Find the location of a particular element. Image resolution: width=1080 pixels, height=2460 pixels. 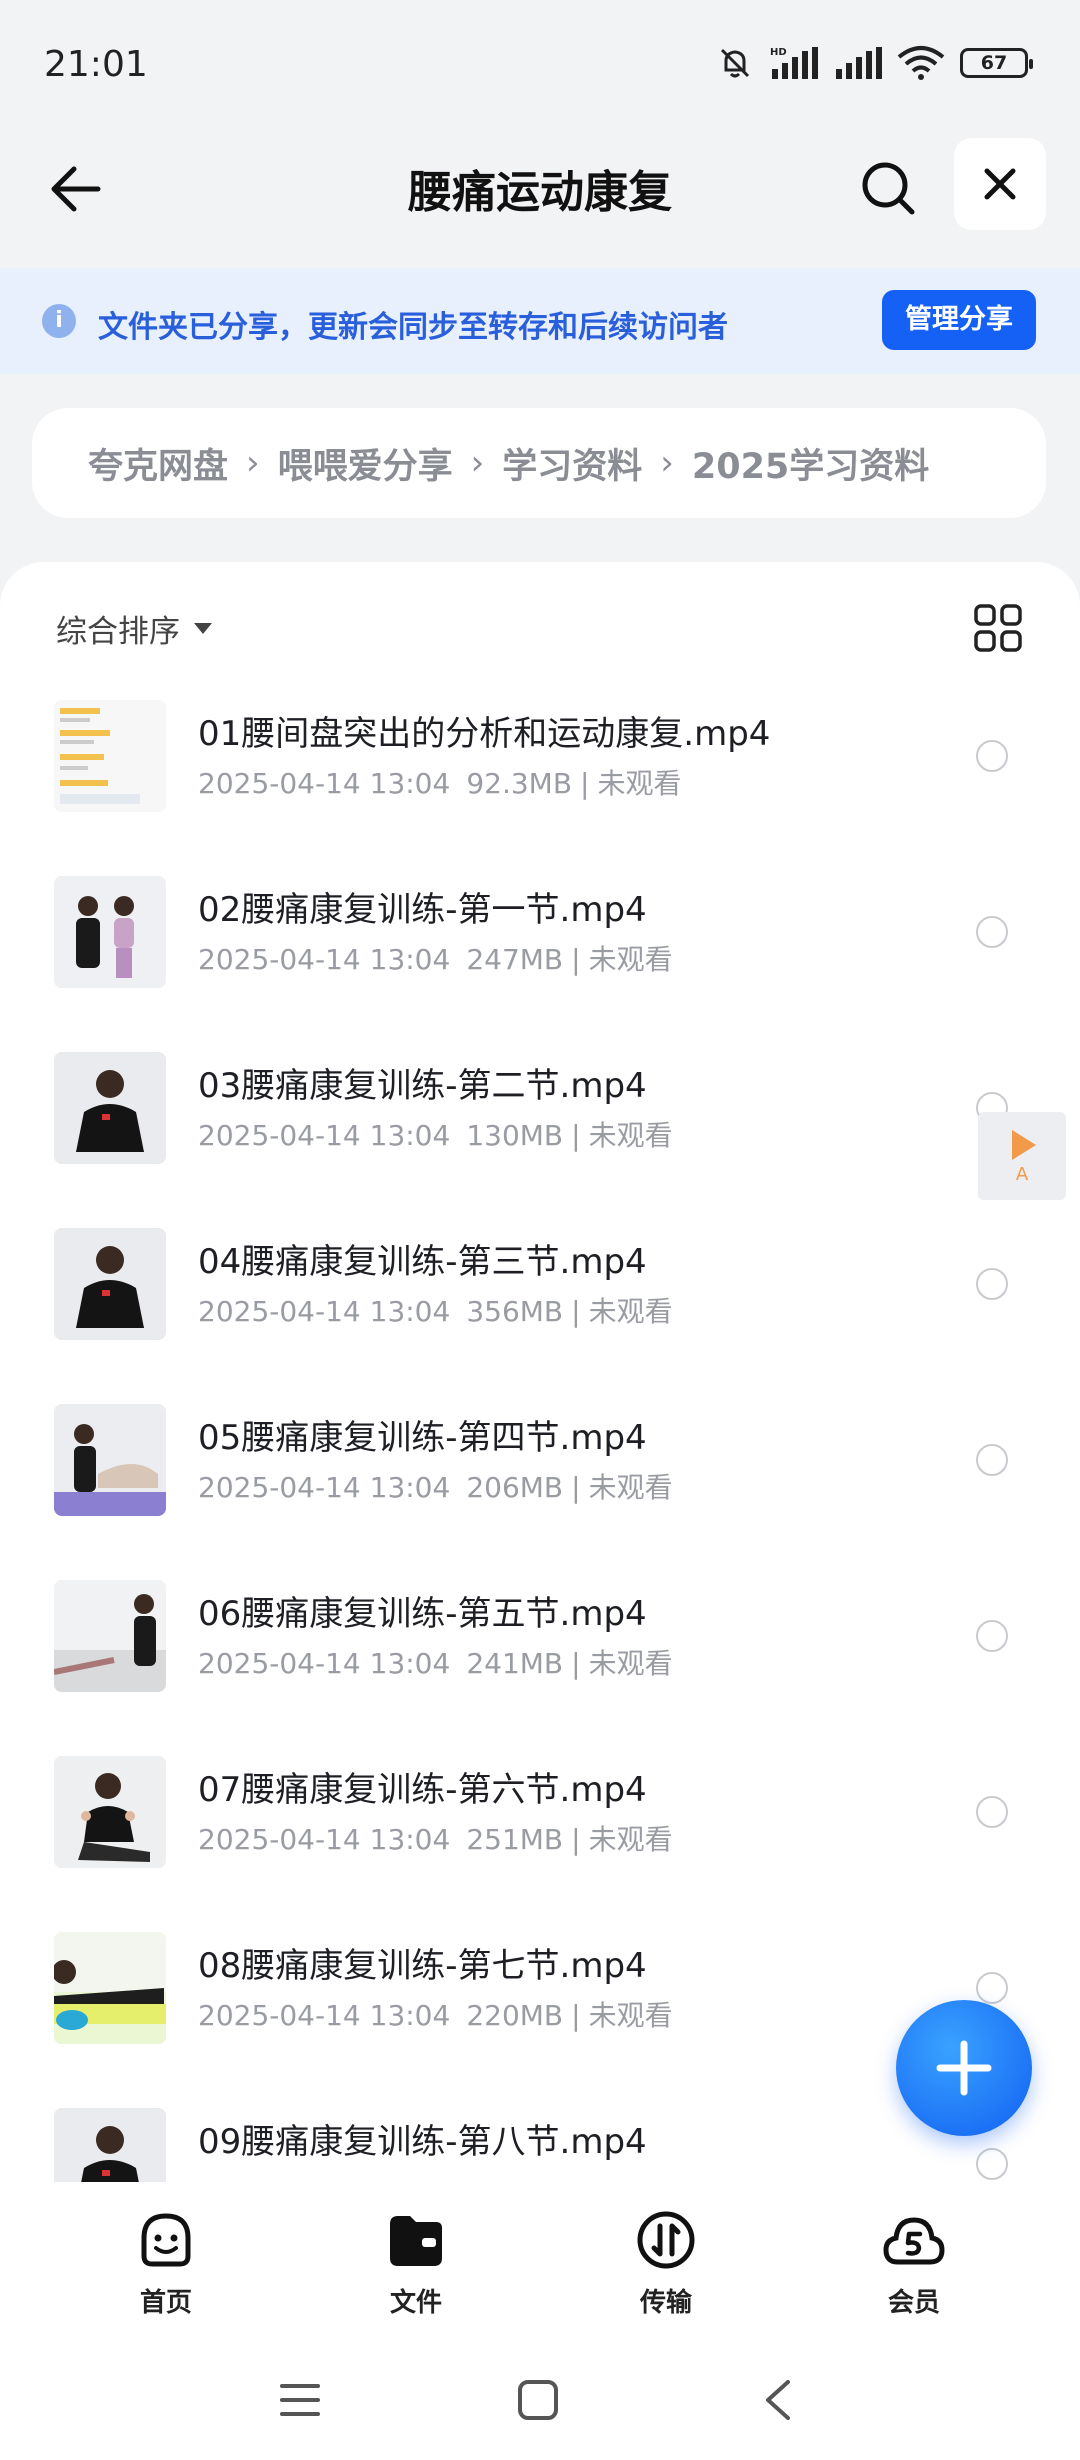

close-icon is located at coordinates (1000, 184).